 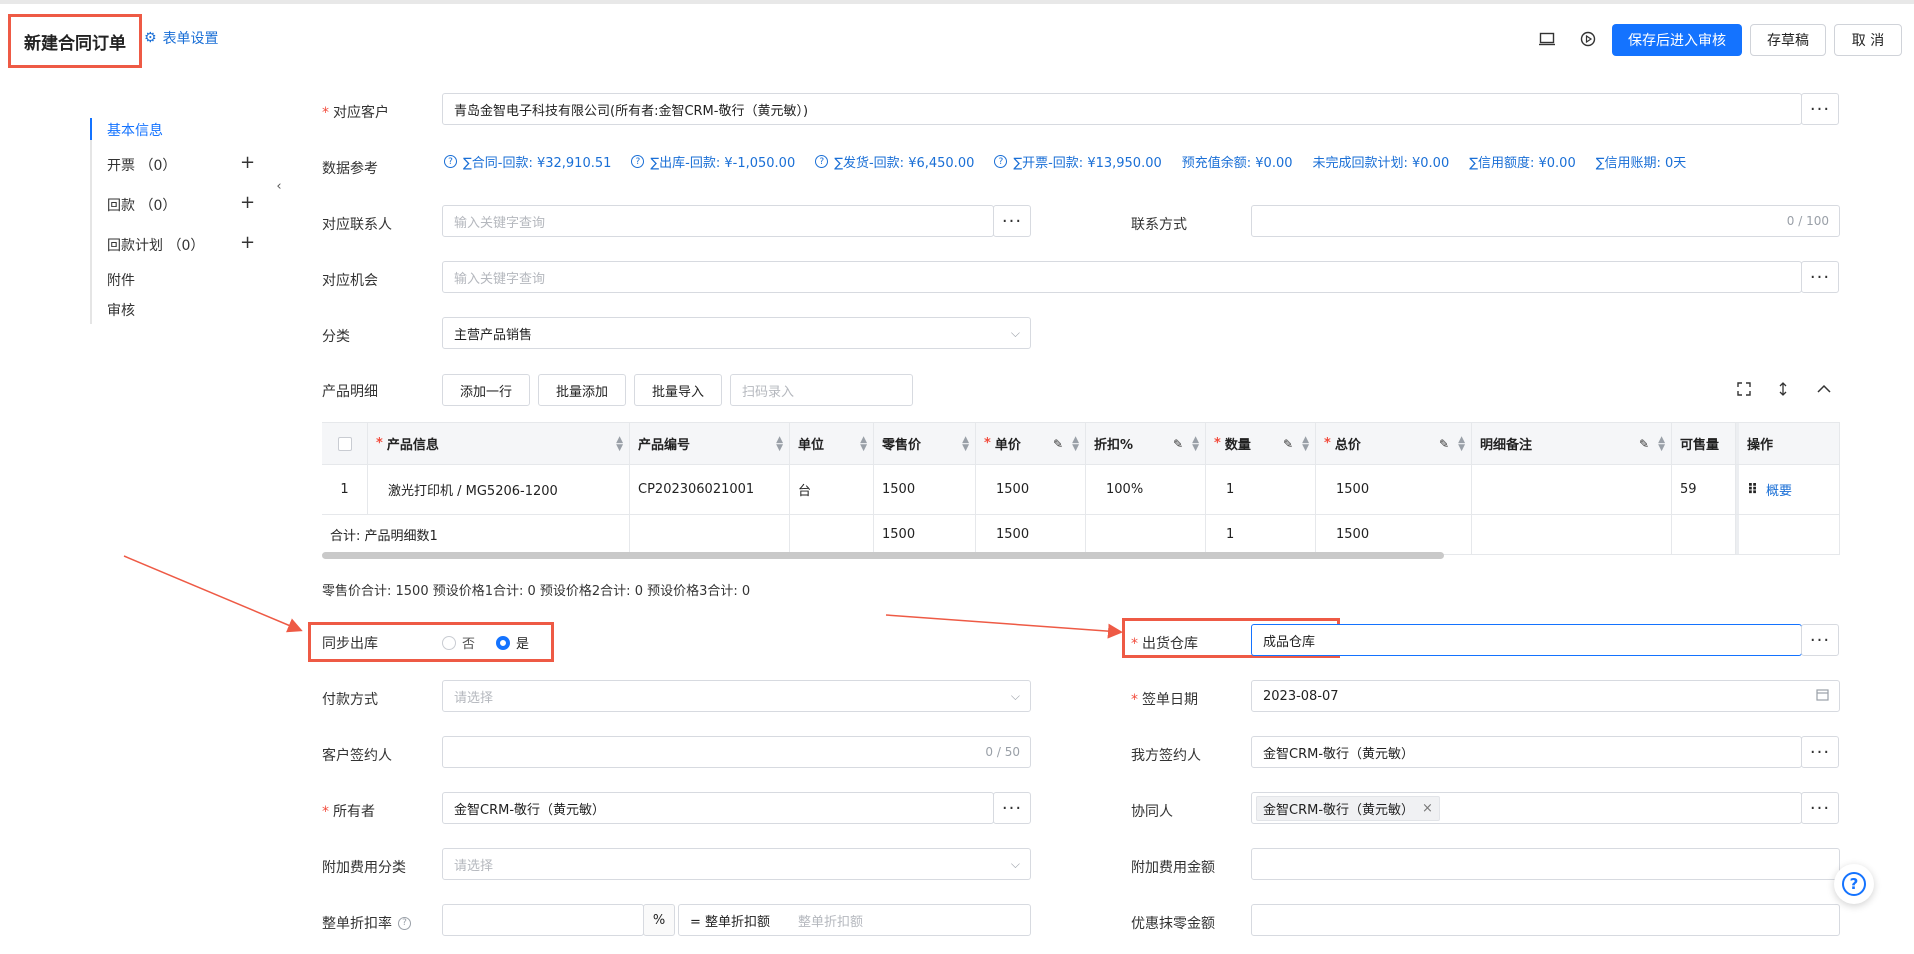 What do you see at coordinates (543, 920) in the screenshot?
I see `discount-rate-input` at bounding box center [543, 920].